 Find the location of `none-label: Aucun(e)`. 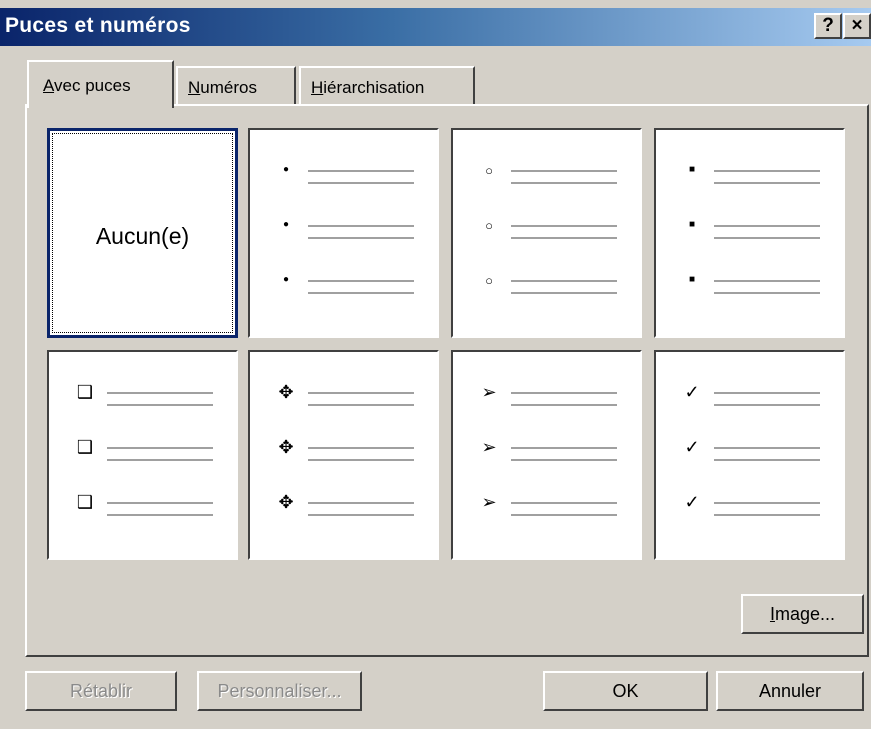

none-label: Aucun(e) is located at coordinates (142, 236).